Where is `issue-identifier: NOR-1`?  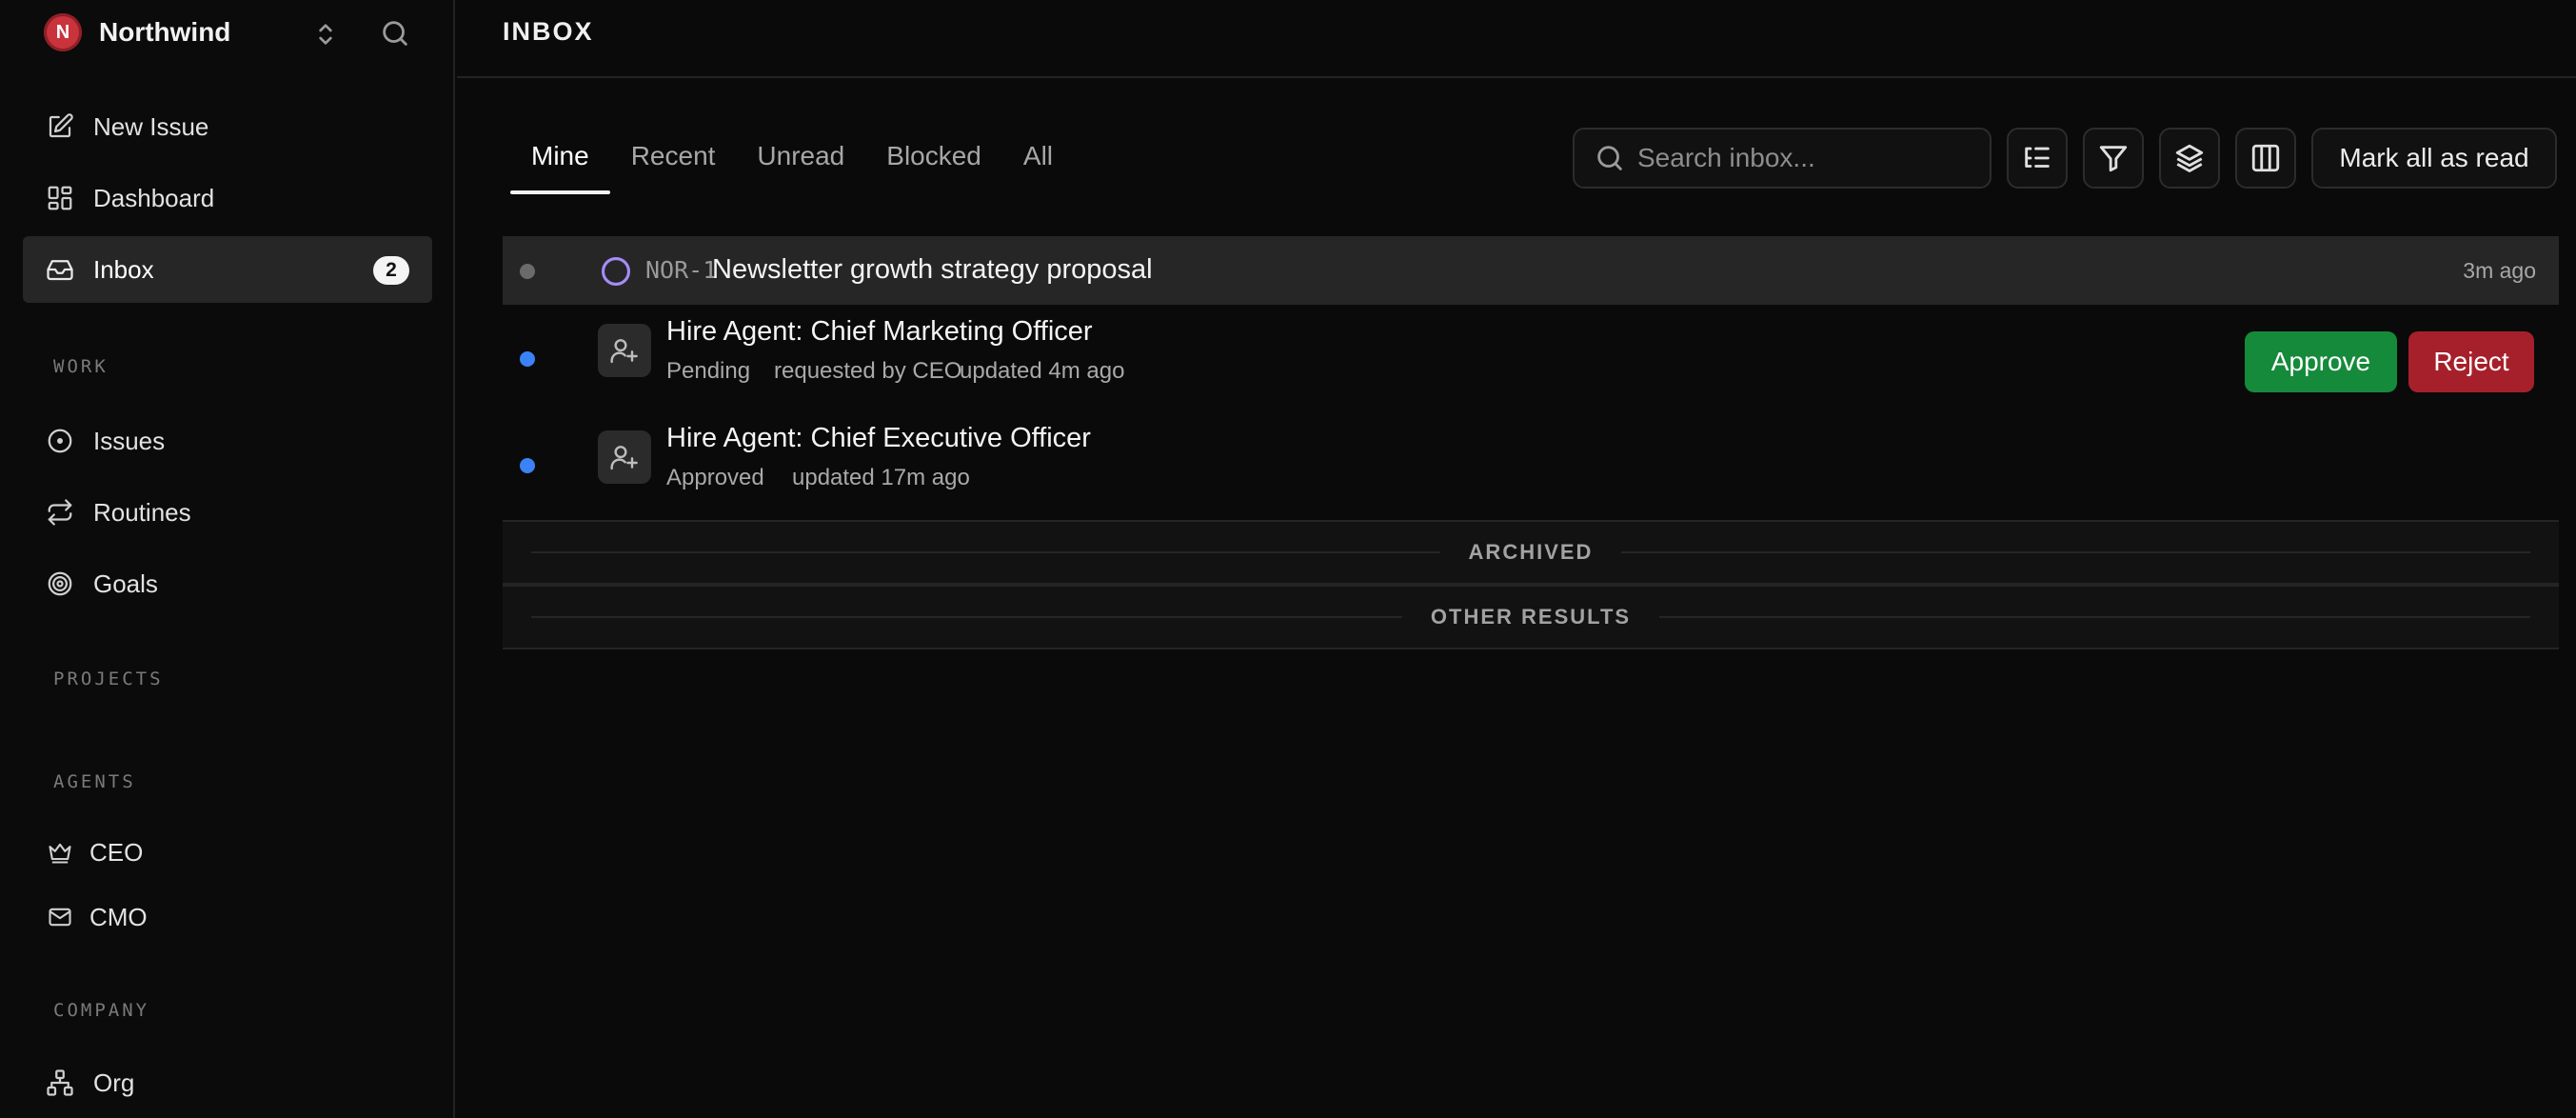
issue-identifier: NOR-1 is located at coordinates (681, 270).